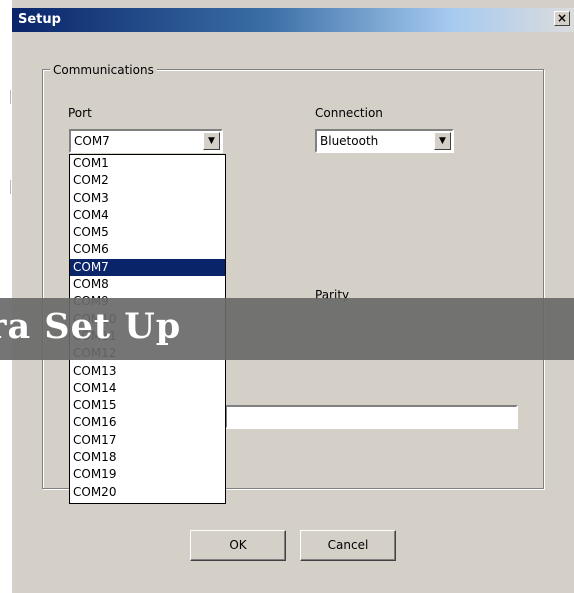 The height and width of the screenshot is (593, 574). What do you see at coordinates (103, 70) in the screenshot?
I see `group-label: Communications` at bounding box center [103, 70].